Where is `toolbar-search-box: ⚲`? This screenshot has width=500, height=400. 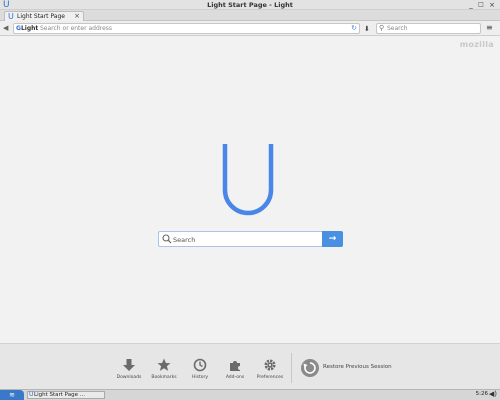
toolbar-search-box: ⚲ is located at coordinates (428, 28).